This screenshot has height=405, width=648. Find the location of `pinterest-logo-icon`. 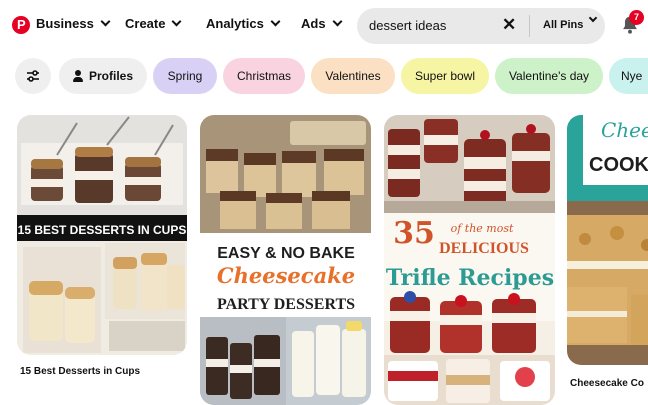

pinterest-logo-icon is located at coordinates (21, 25).